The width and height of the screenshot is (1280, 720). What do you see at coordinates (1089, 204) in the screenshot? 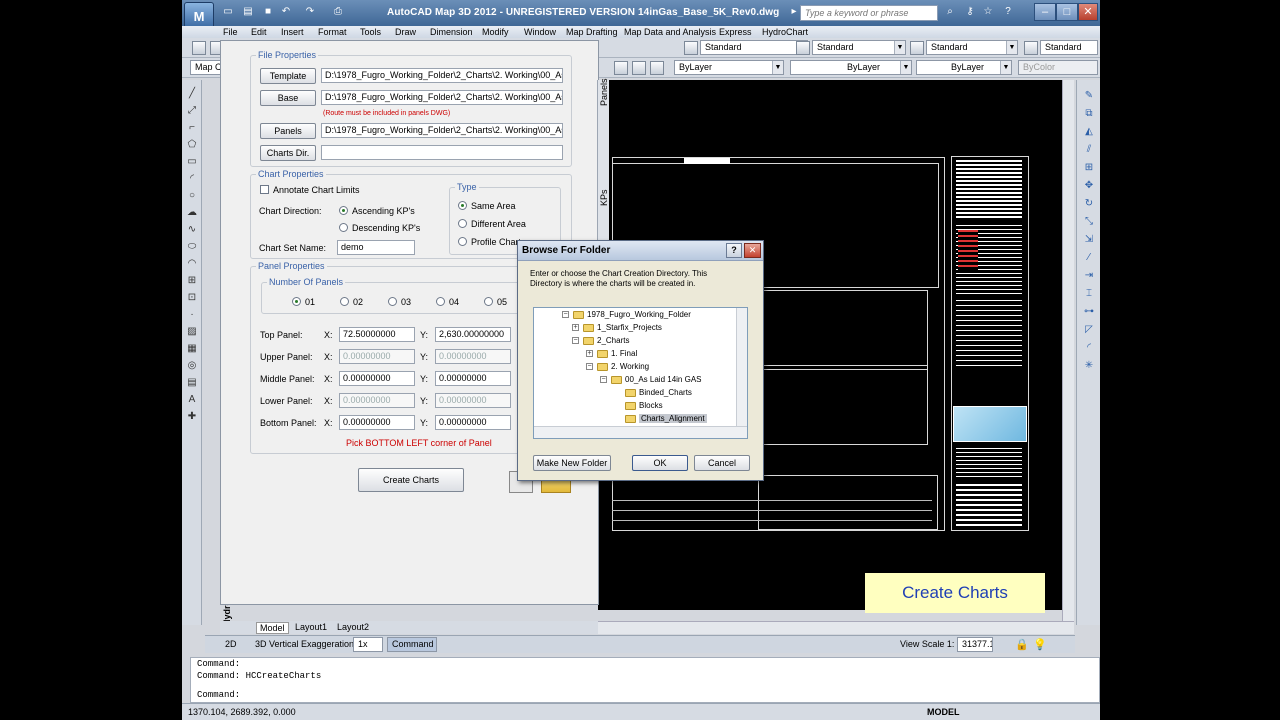
I see `rotate-icon: ↻` at bounding box center [1089, 204].